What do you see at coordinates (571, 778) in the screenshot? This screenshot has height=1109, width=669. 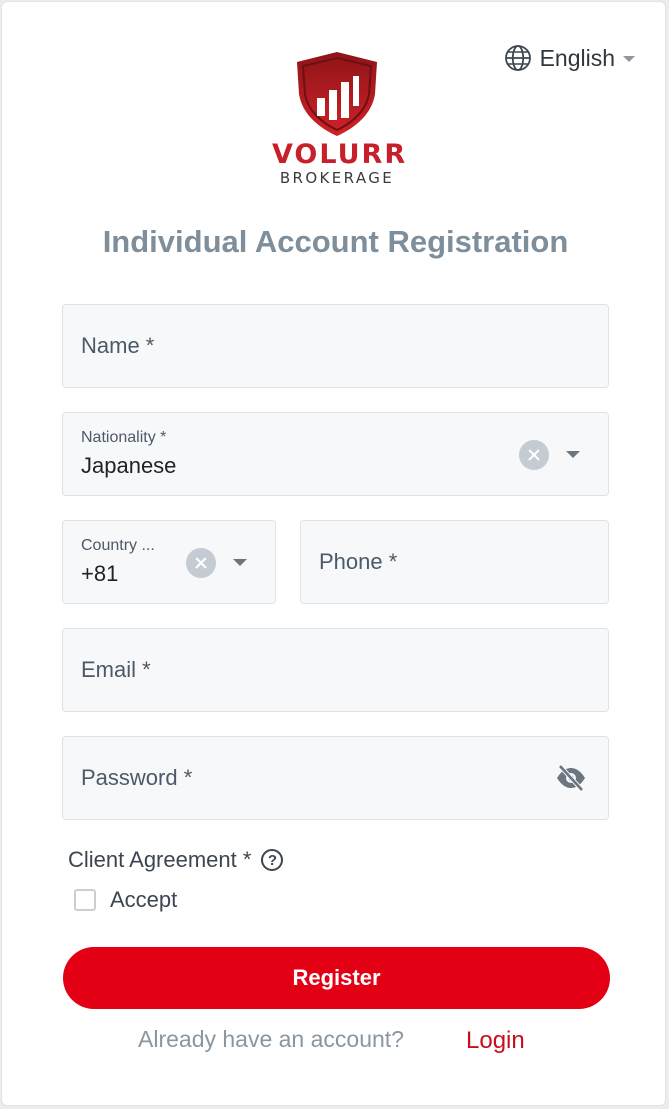 I see `eye-off-icon` at bounding box center [571, 778].